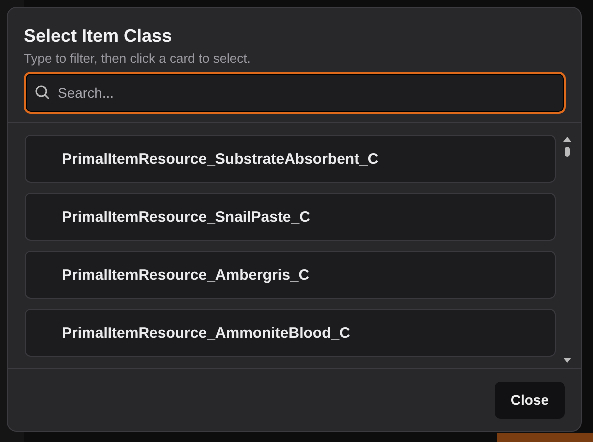 The width and height of the screenshot is (593, 442). What do you see at coordinates (290, 275) in the screenshot?
I see `item-card: PrimalItemResource_Ambergris_C` at bounding box center [290, 275].